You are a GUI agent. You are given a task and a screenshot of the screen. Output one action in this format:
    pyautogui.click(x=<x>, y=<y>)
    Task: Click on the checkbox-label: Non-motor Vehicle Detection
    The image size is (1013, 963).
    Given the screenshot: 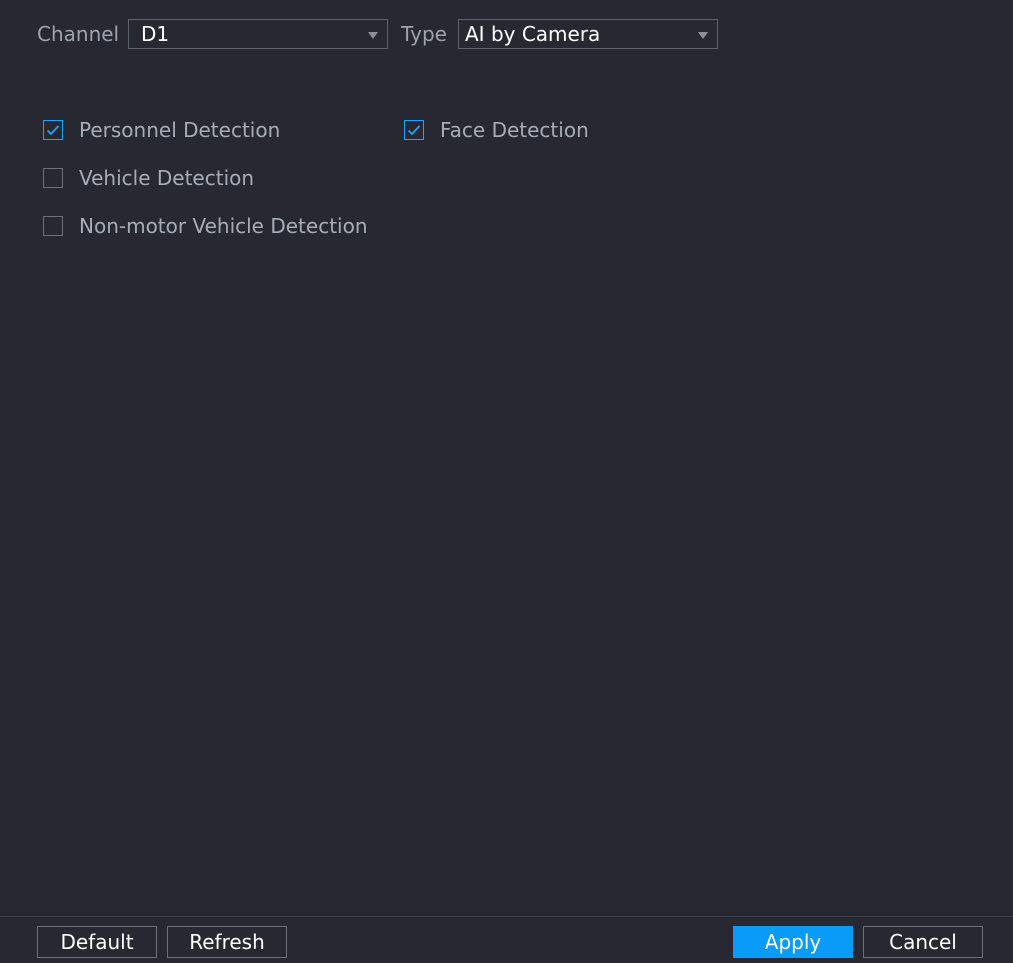 What is the action you would take?
    pyautogui.click(x=223, y=226)
    